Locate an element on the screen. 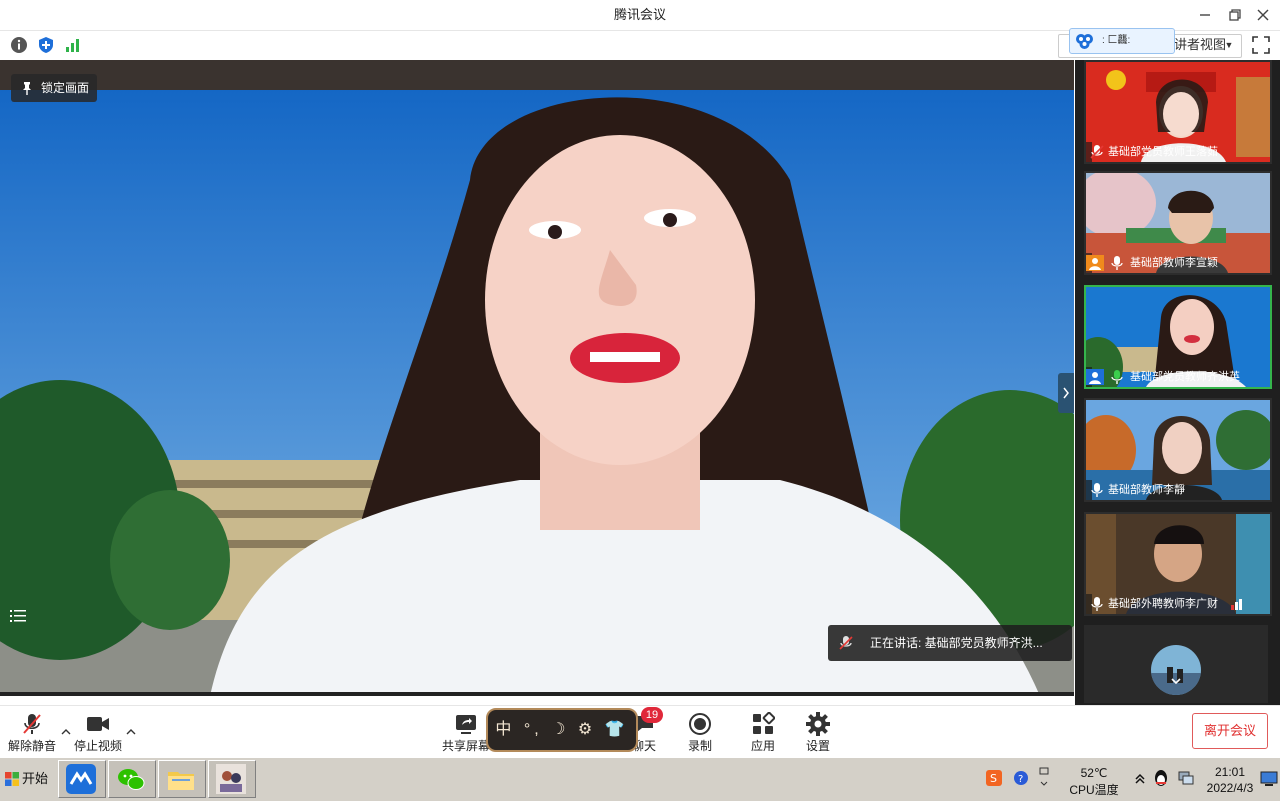 The image size is (1280, 801). participant-name: 基础部外聘教师李广财 is located at coordinates (1163, 604).